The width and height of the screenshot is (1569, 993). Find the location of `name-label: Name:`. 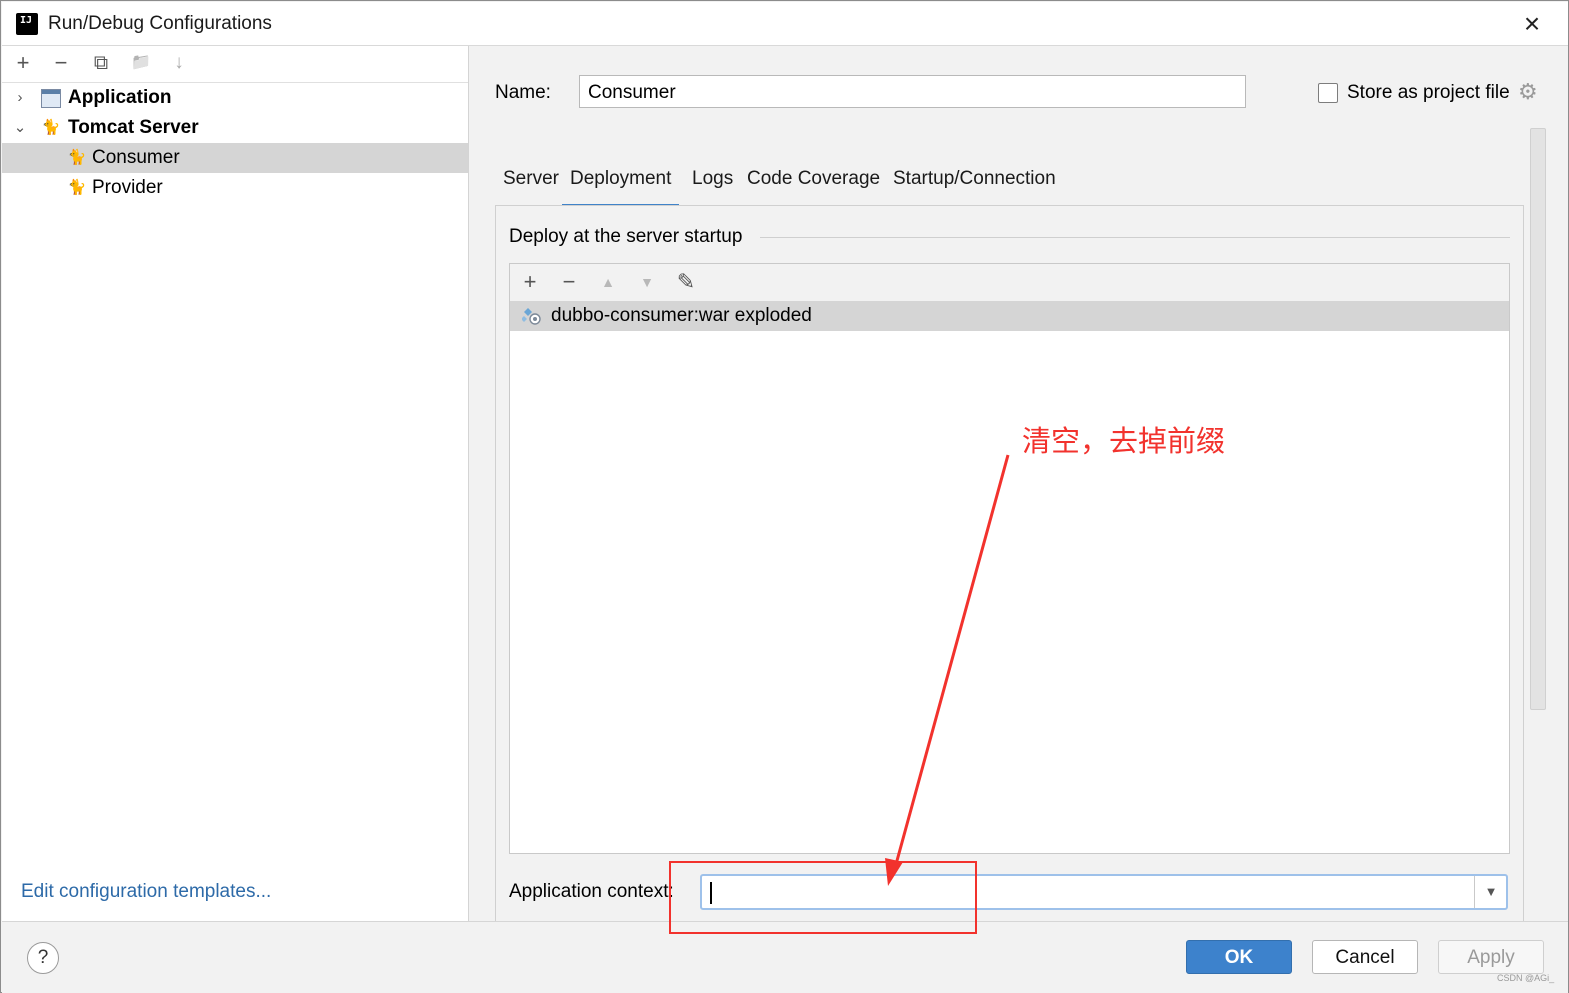

name-label: Name: is located at coordinates (523, 92).